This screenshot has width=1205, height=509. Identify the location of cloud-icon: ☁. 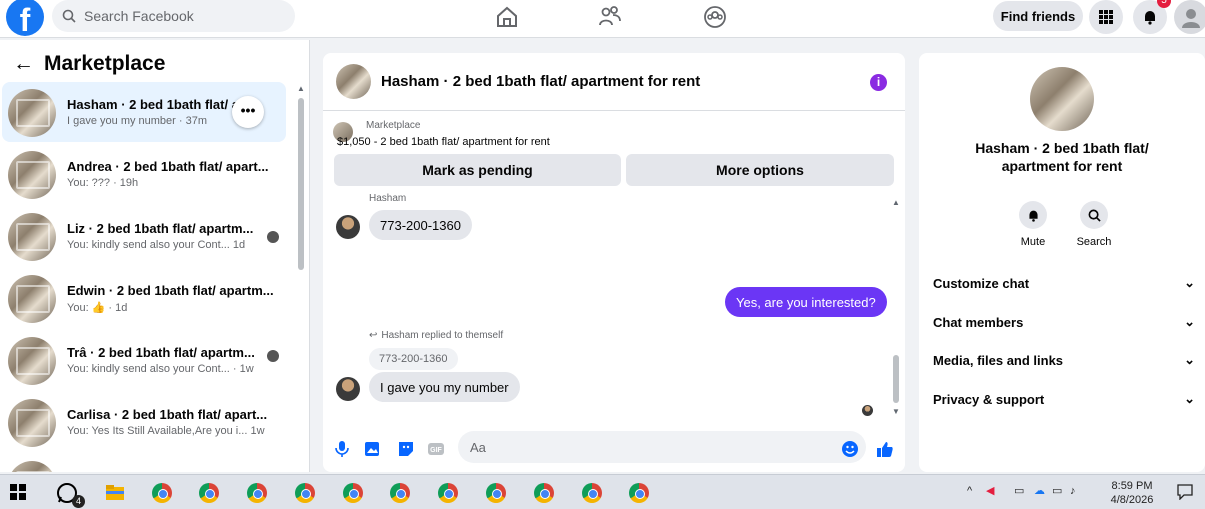
(1039, 491).